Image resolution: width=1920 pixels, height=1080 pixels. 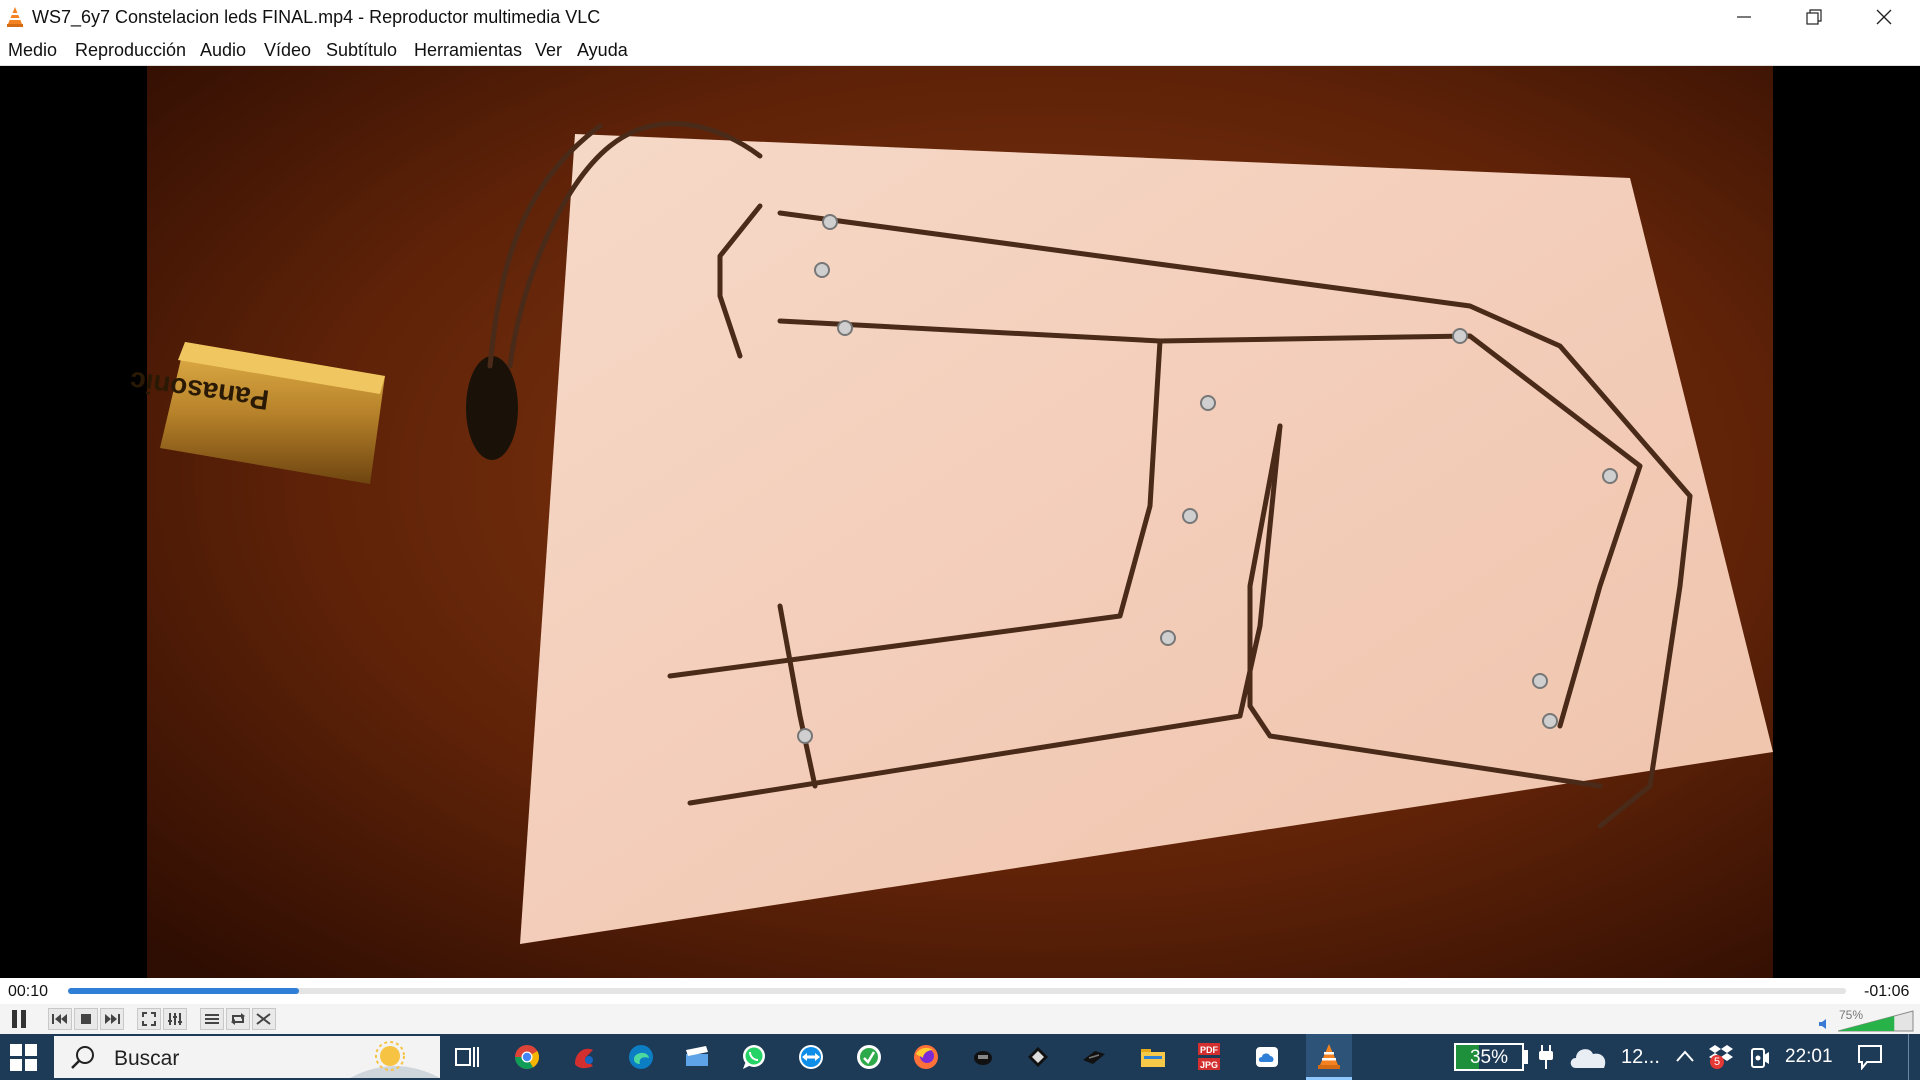 I want to click on task-view-button, so click(x=467, y=1057).